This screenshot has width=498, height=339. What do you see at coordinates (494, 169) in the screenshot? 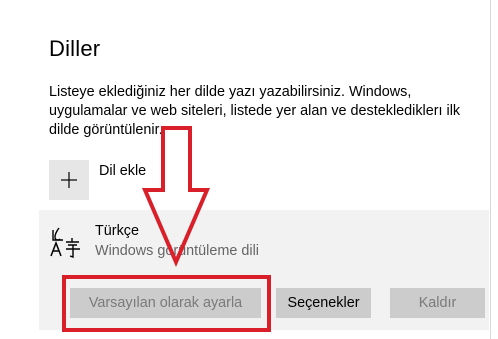
I see `scrollbar-track` at bounding box center [494, 169].